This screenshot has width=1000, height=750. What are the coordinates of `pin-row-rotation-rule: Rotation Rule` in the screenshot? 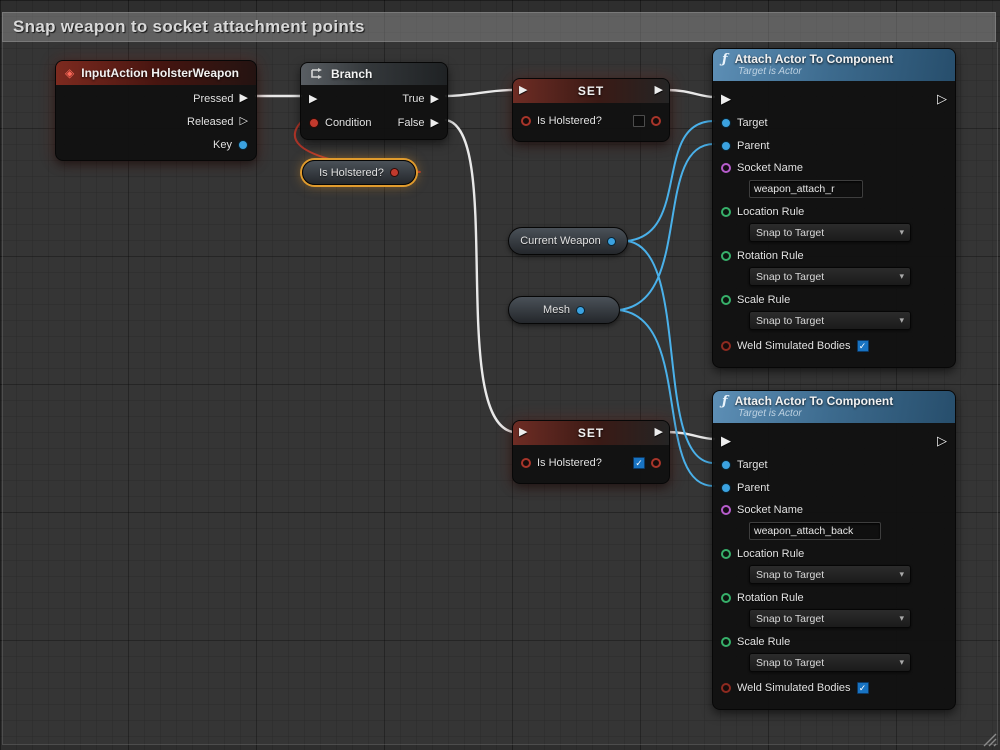 It's located at (834, 597).